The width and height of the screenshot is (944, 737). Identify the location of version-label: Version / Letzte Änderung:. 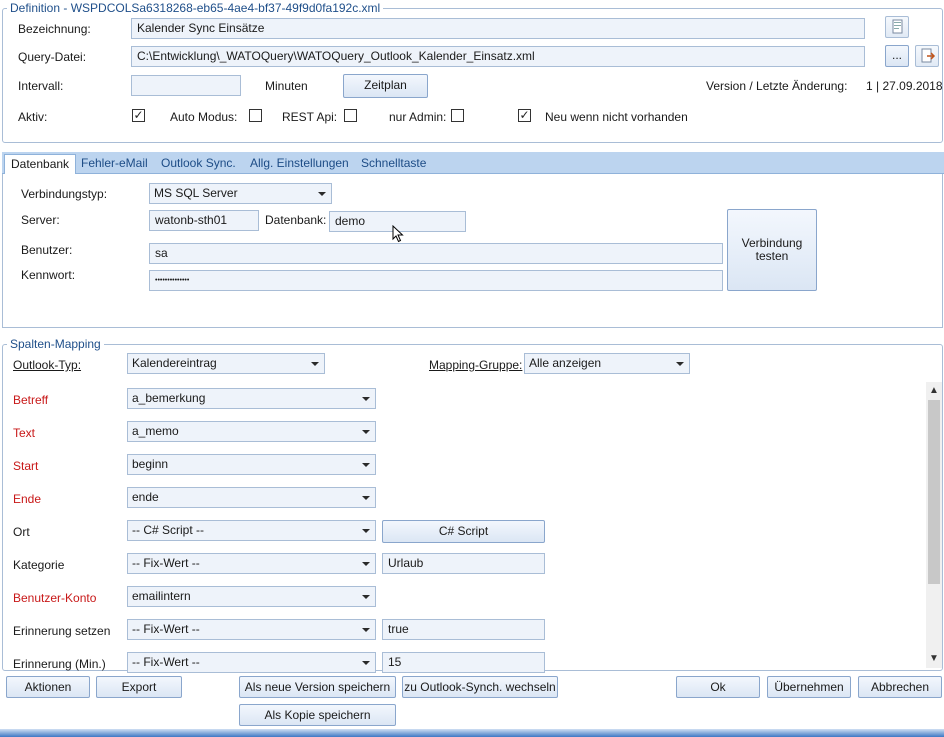
(777, 86).